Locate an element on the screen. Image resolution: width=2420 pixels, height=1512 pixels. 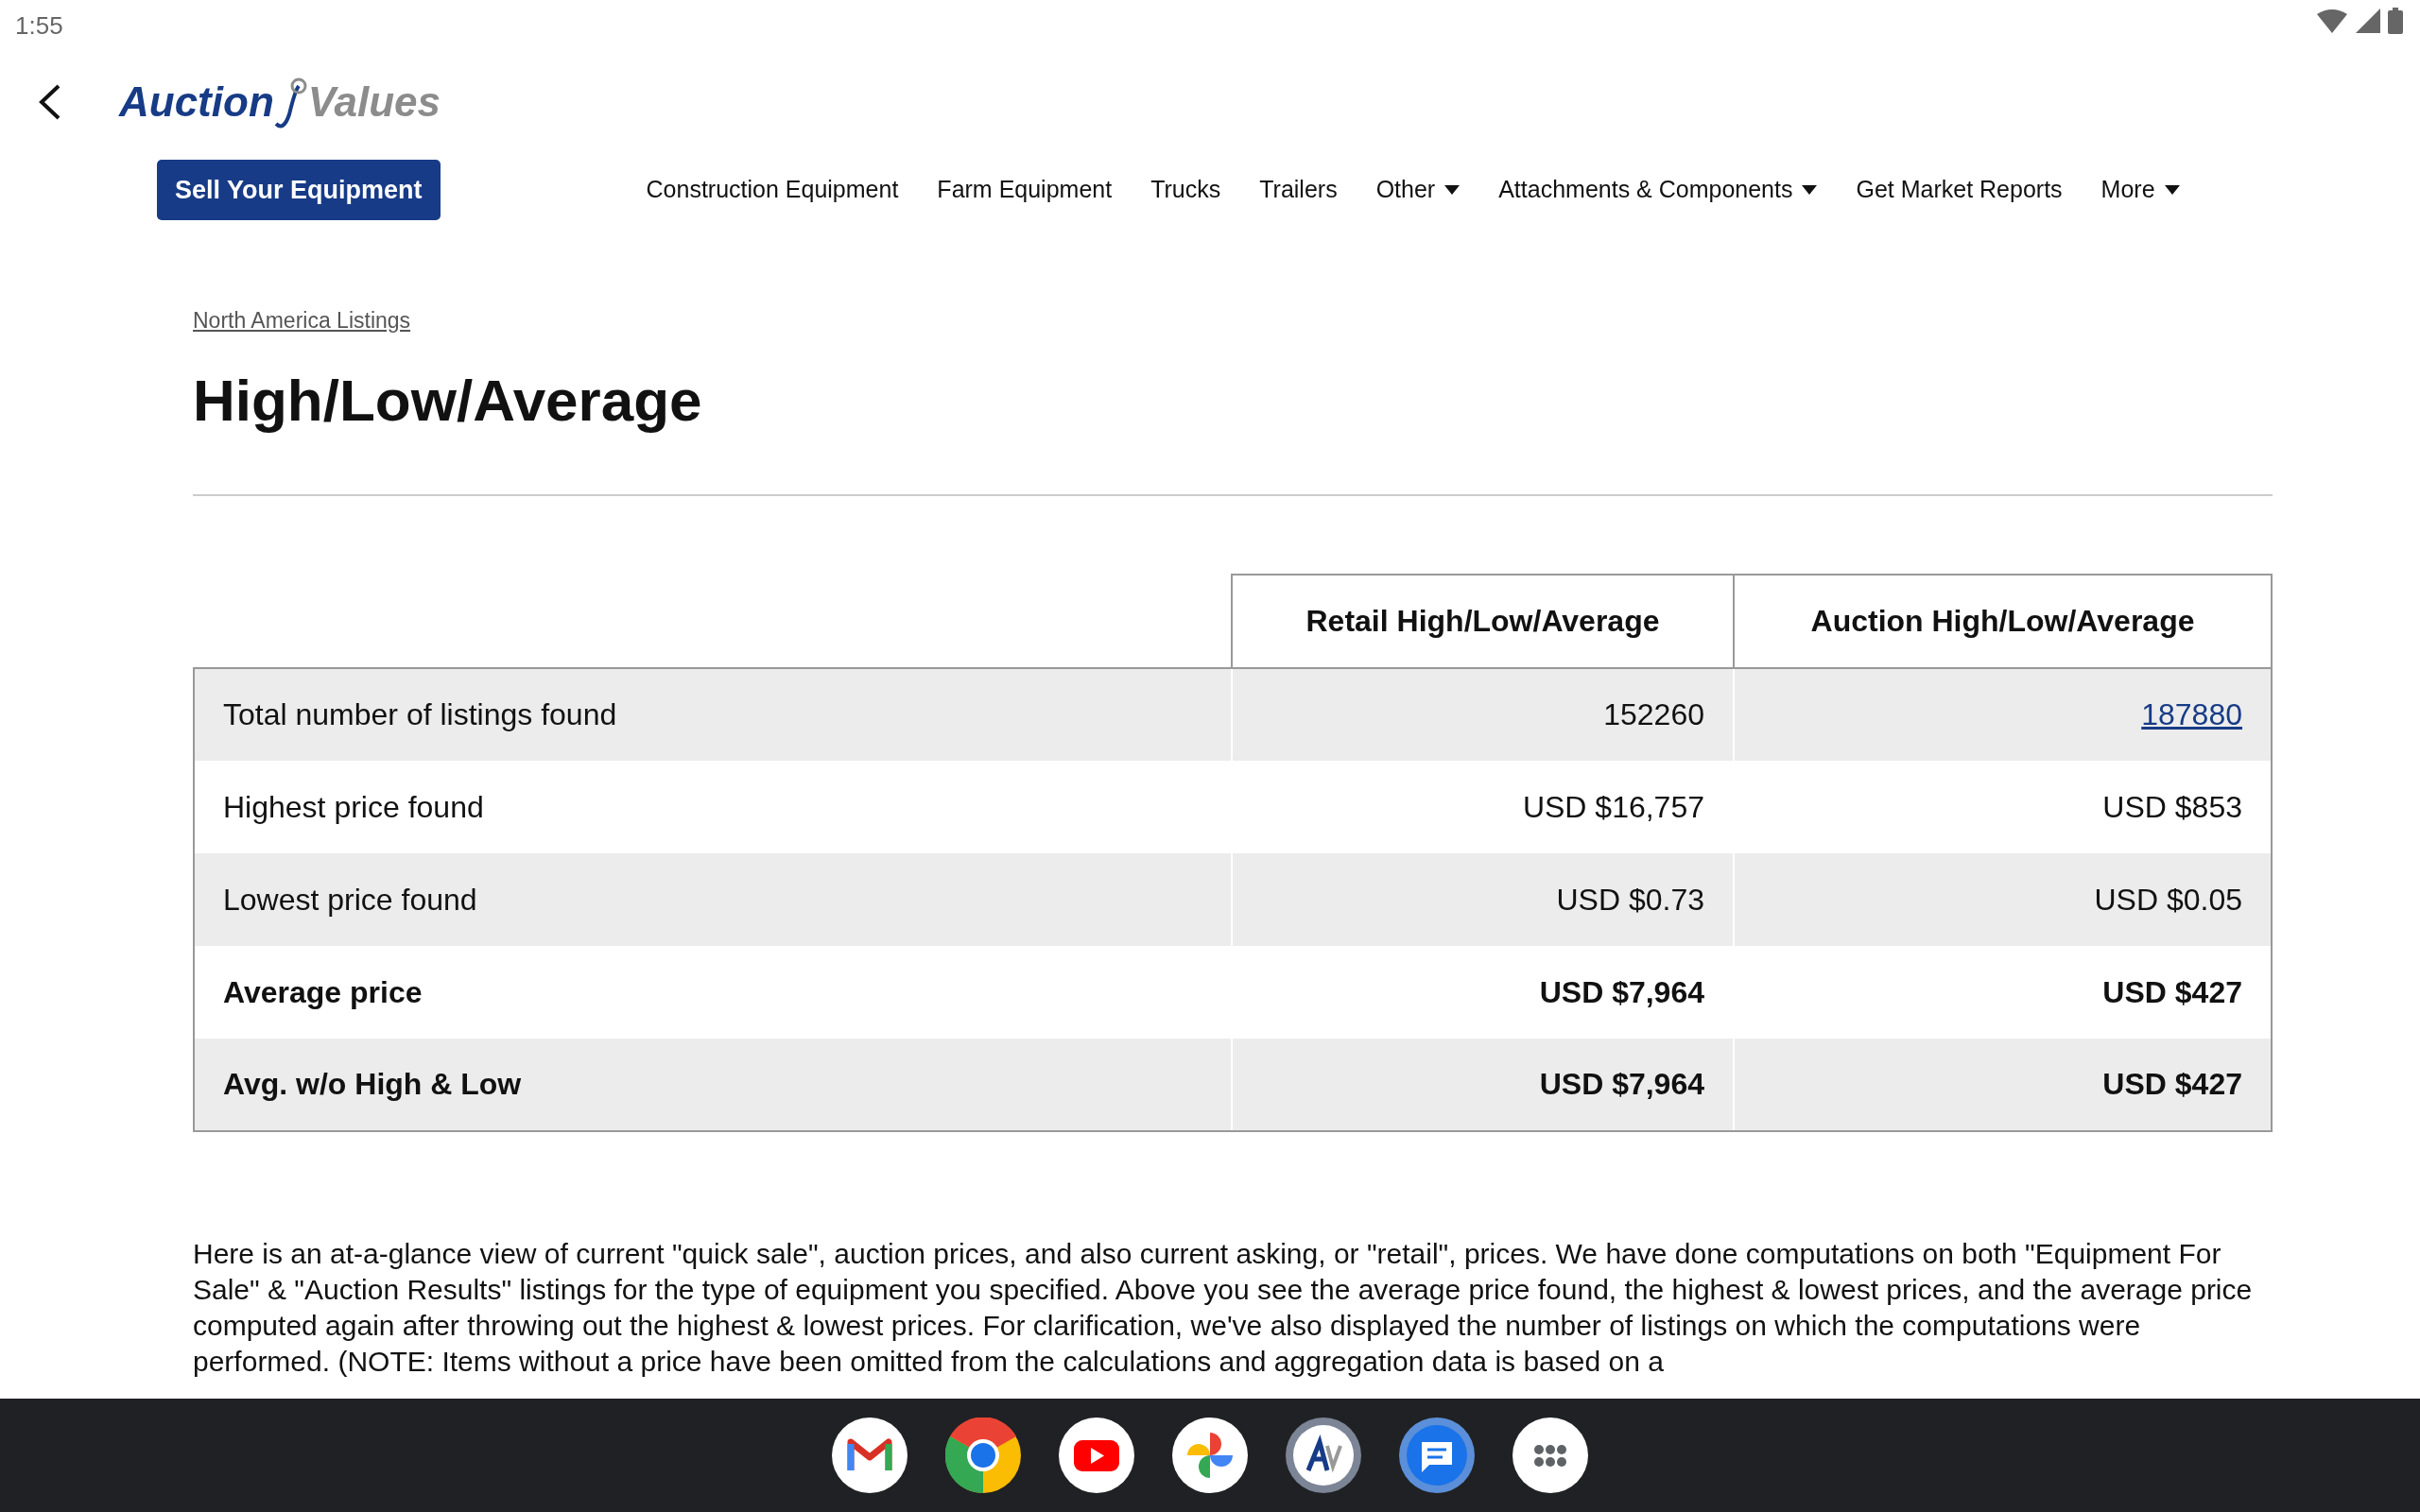
breadcrumb-link: North America Listings is located at coordinates (302, 320).